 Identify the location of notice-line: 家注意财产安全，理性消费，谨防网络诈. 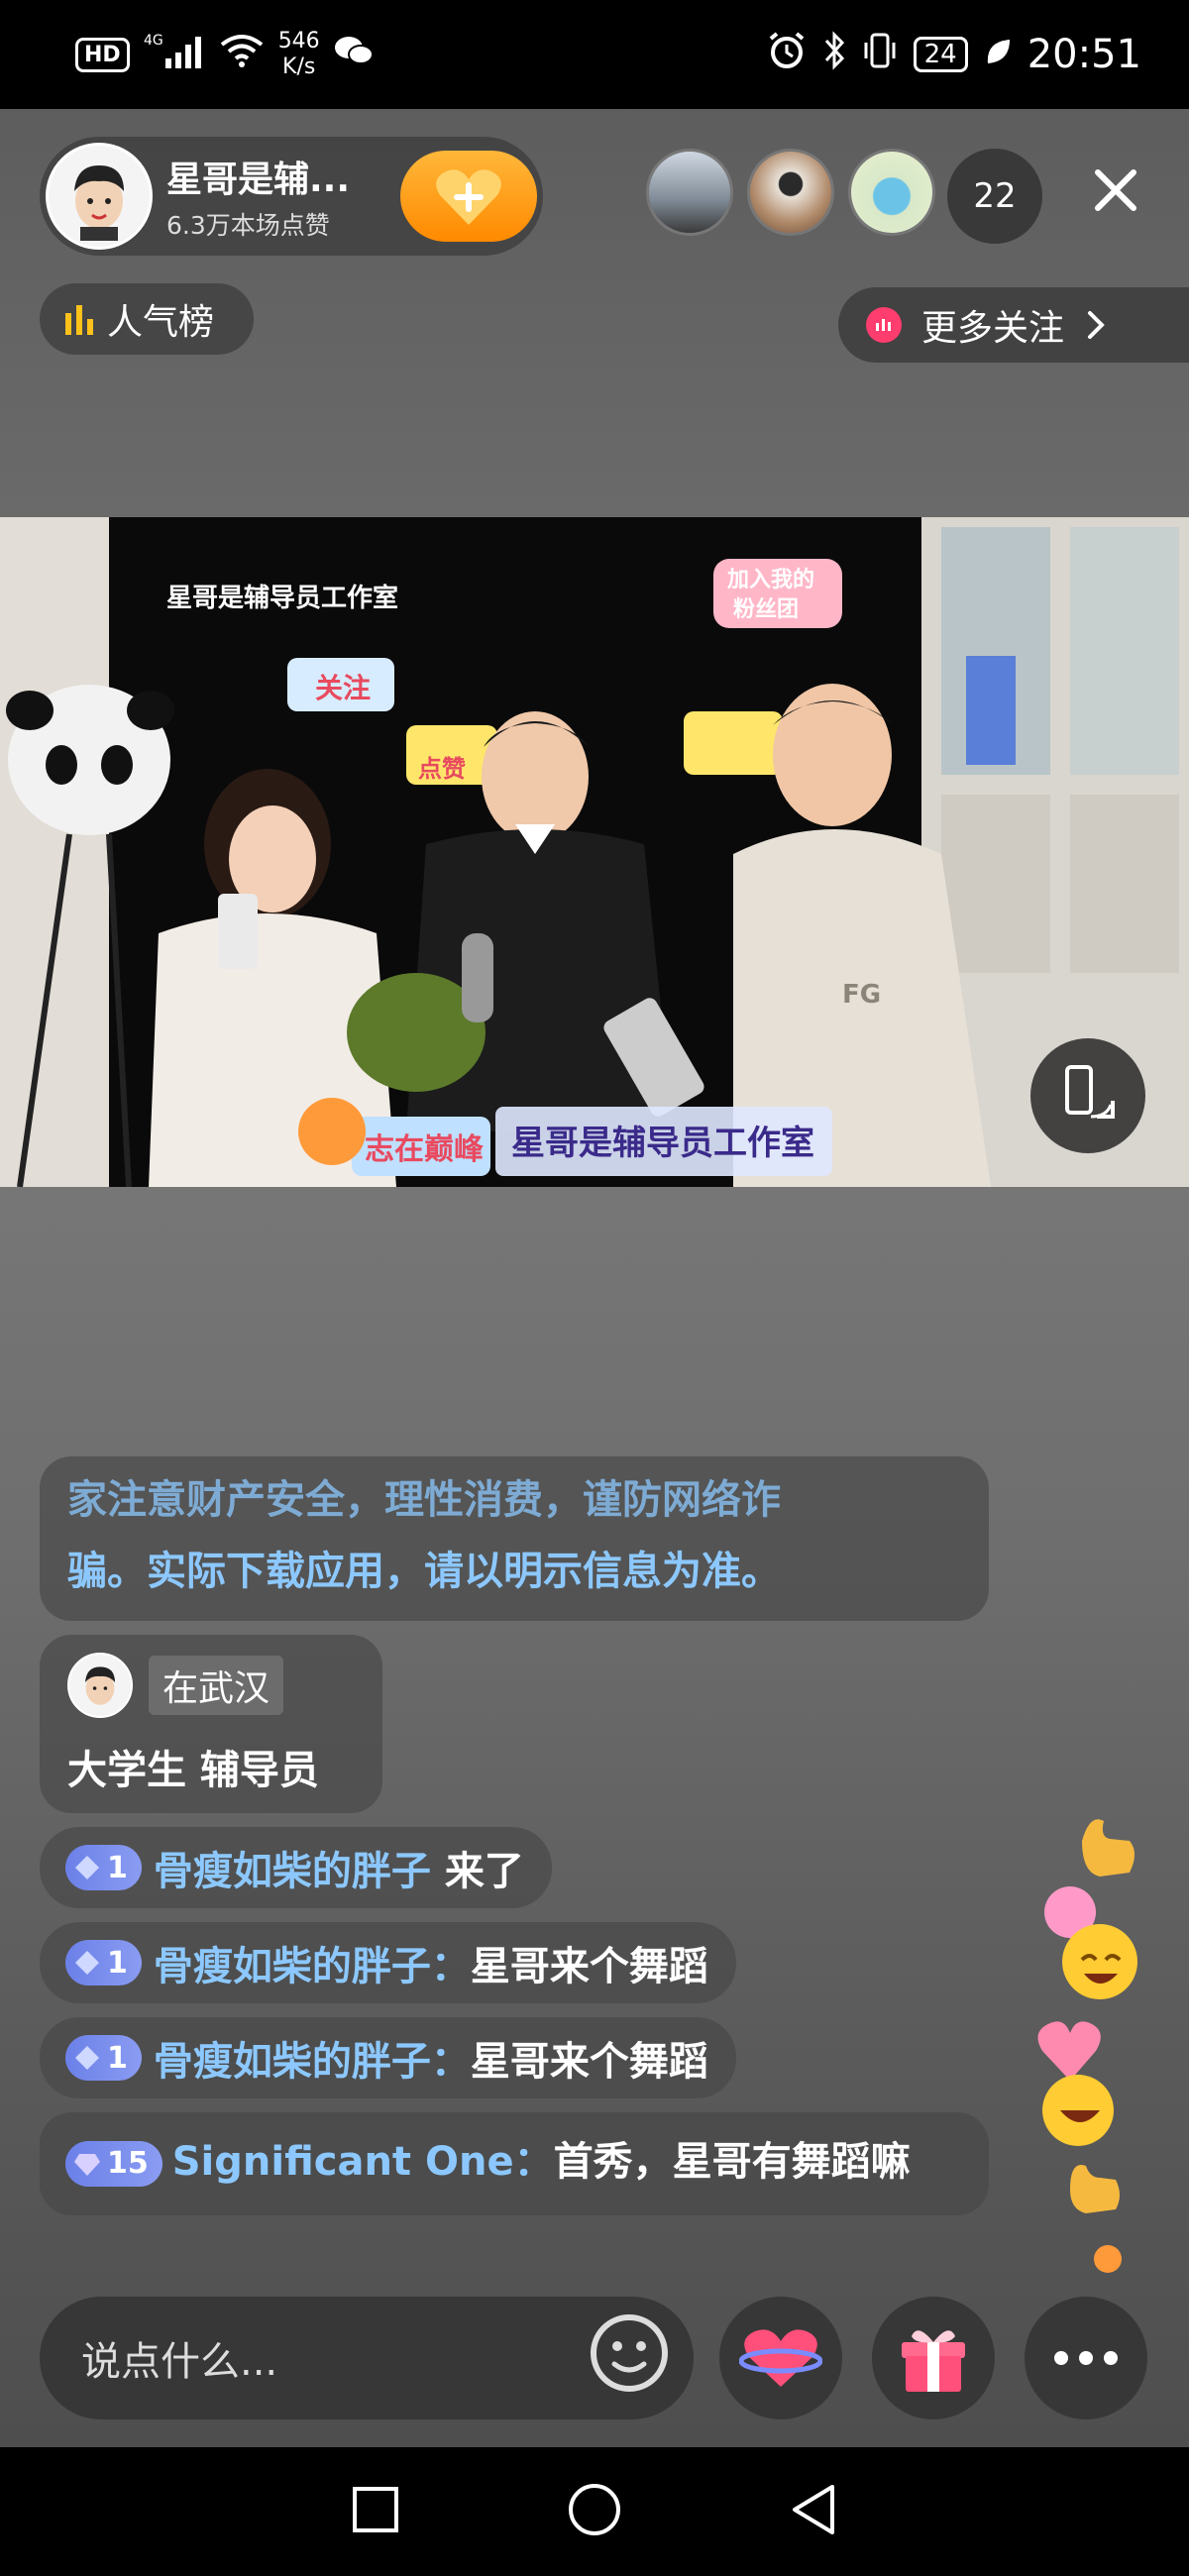
(424, 1500).